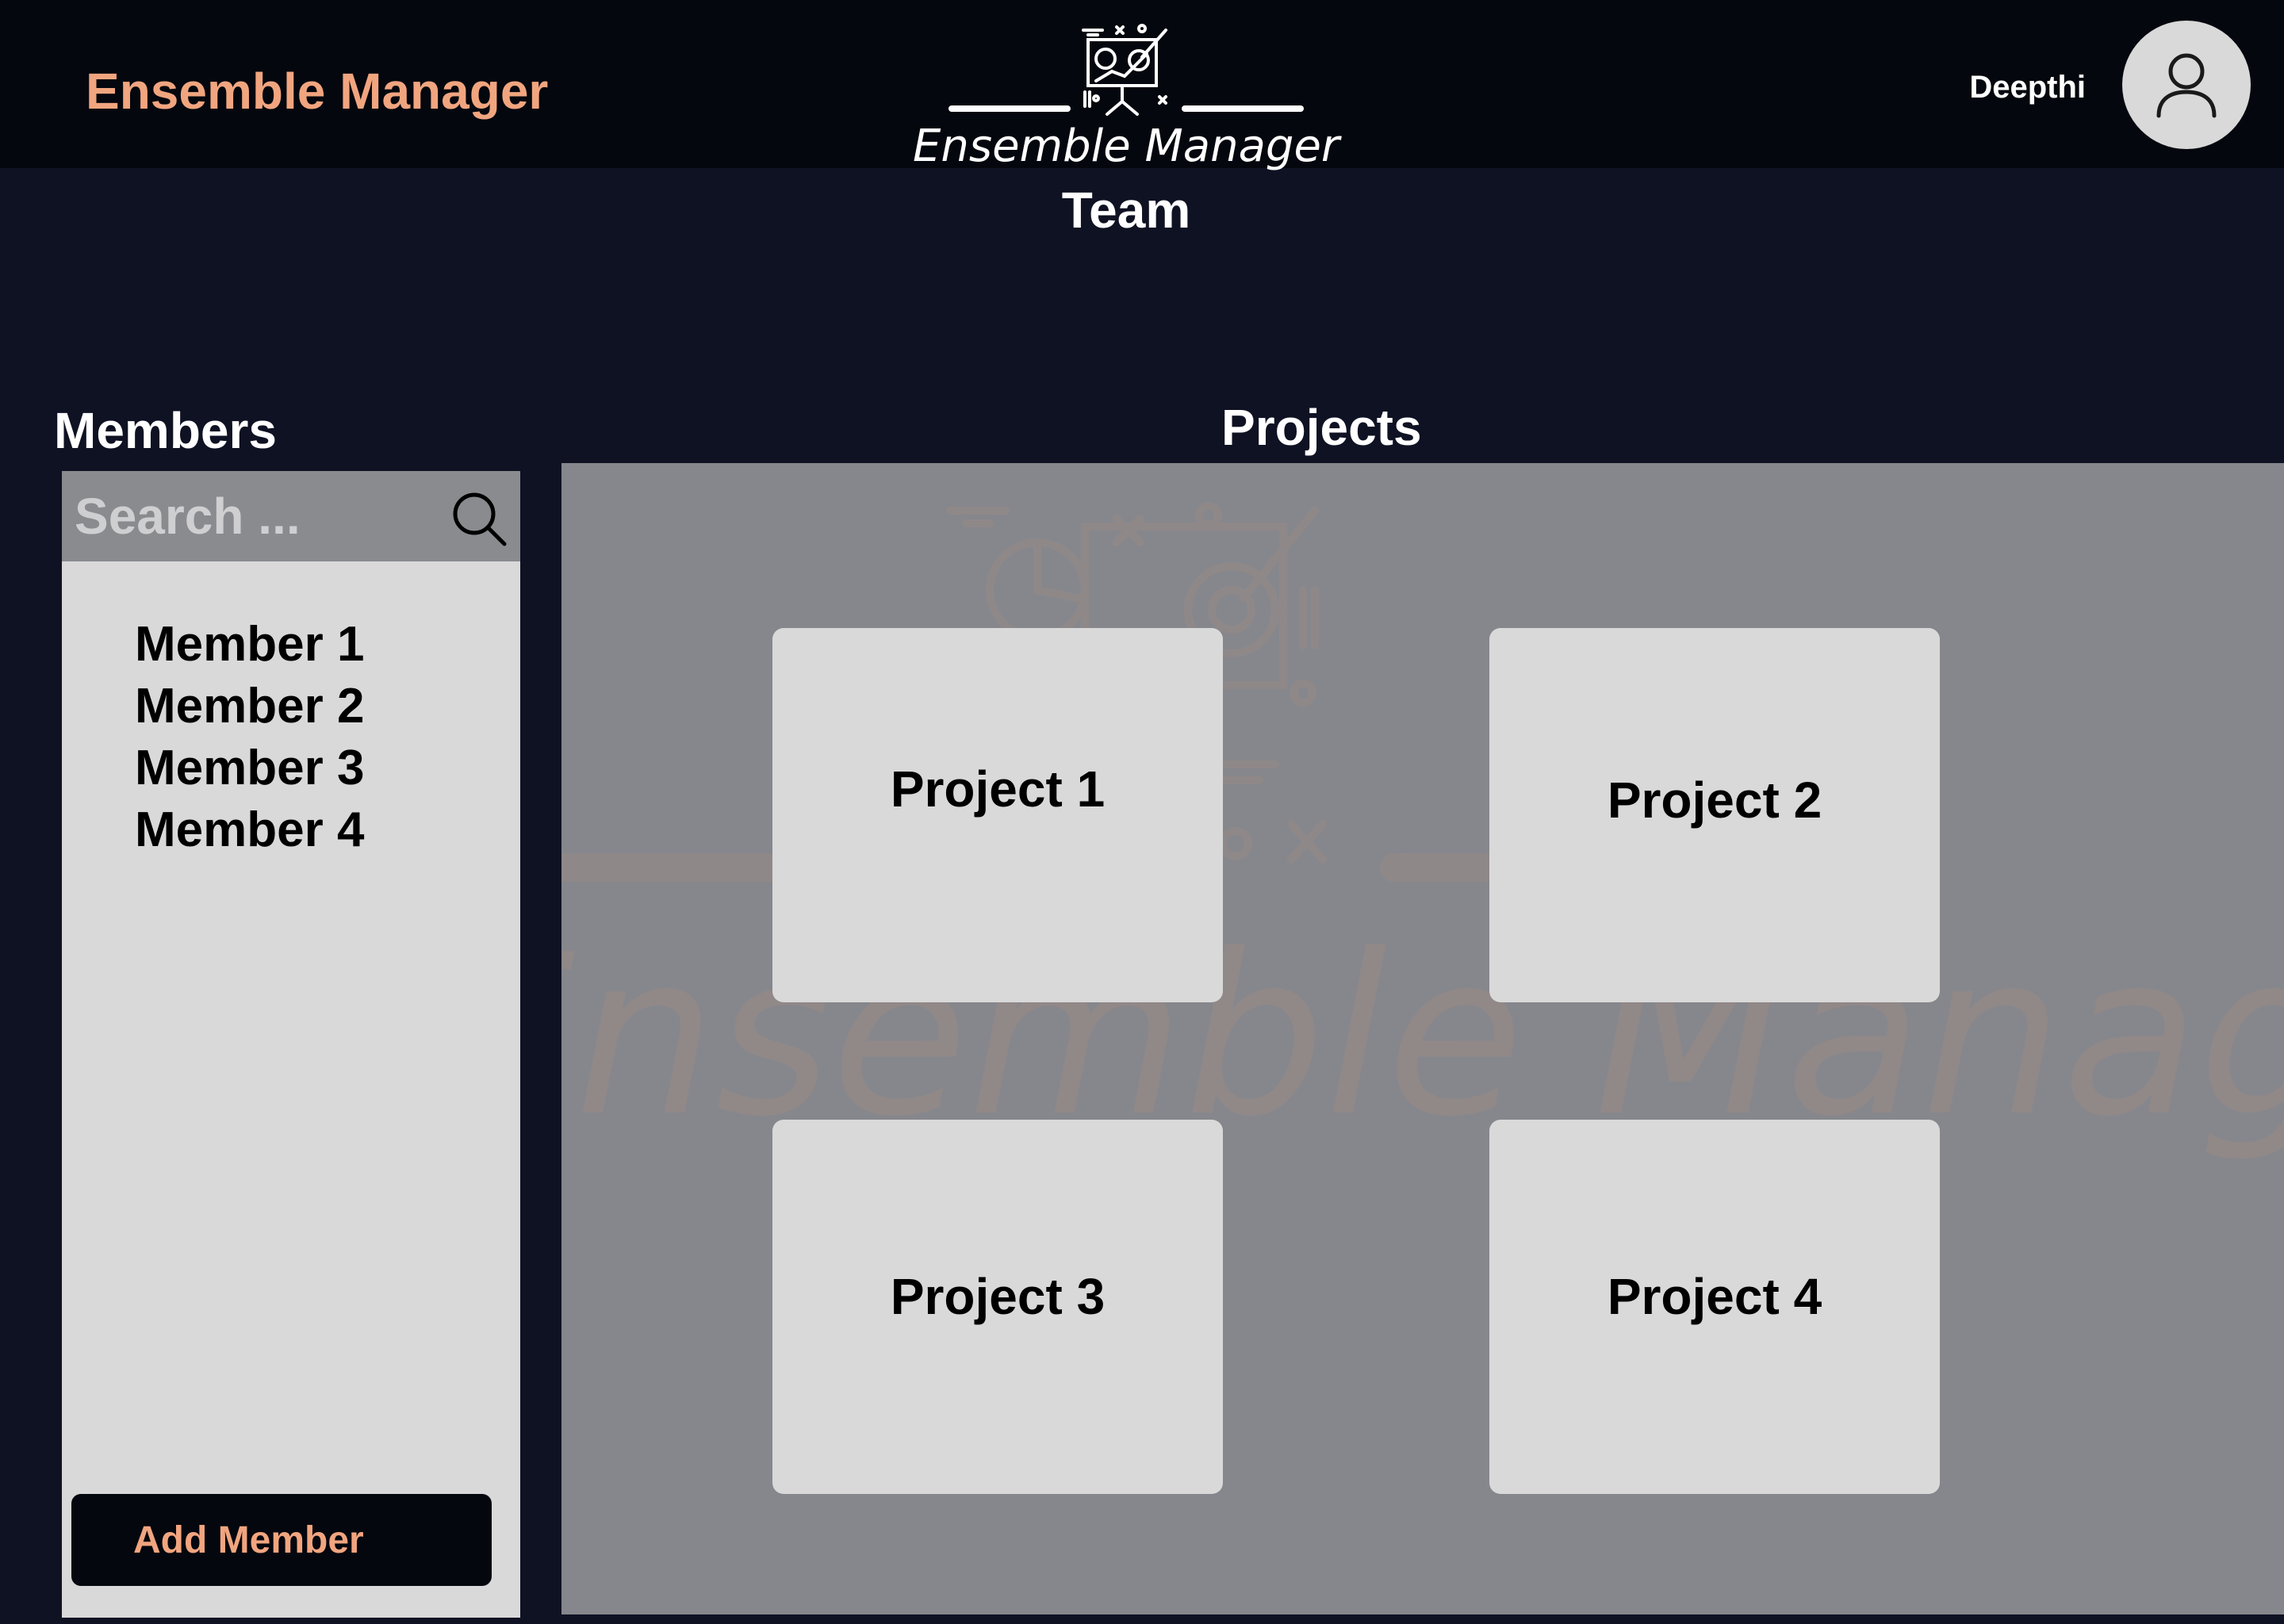 This screenshot has width=2284, height=1624. I want to click on user-name: Deepthi, so click(2027, 87).